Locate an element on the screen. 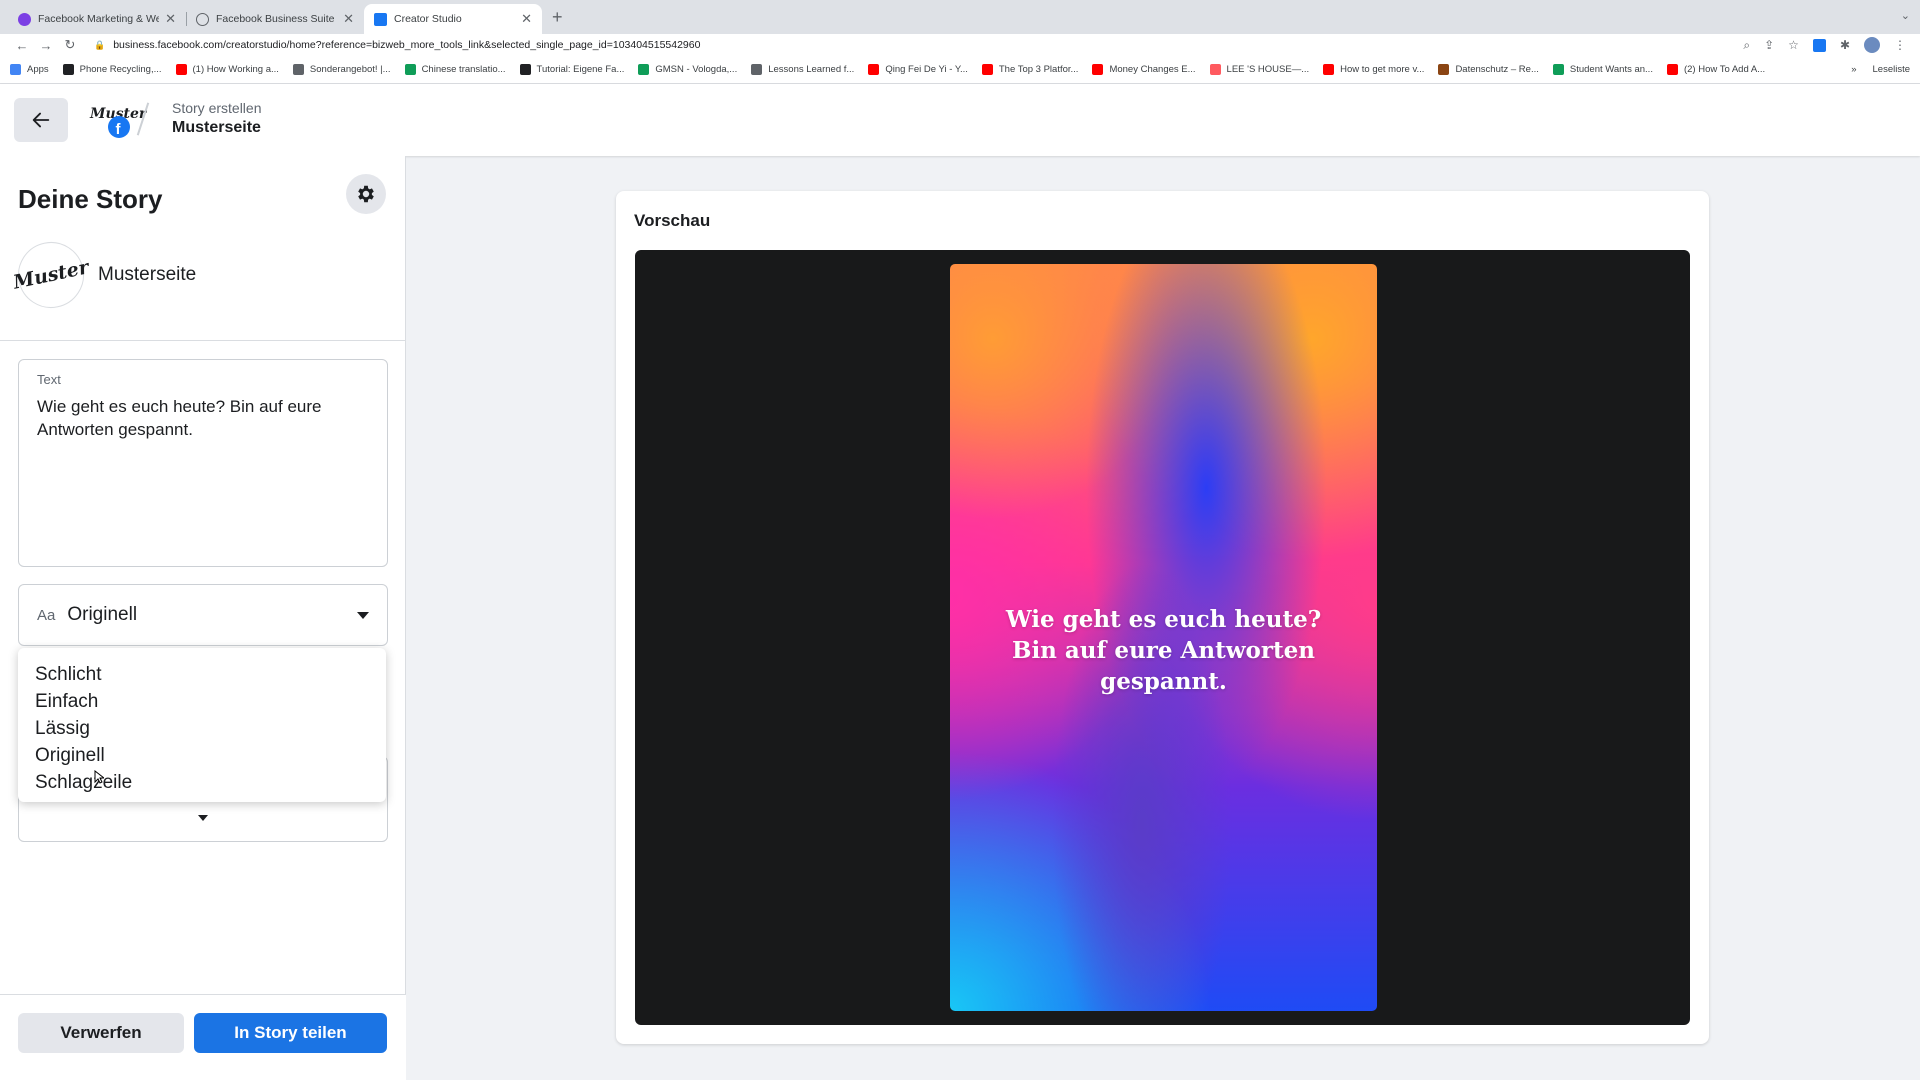  reading-list-button: Leseliste is located at coordinates (1892, 69).